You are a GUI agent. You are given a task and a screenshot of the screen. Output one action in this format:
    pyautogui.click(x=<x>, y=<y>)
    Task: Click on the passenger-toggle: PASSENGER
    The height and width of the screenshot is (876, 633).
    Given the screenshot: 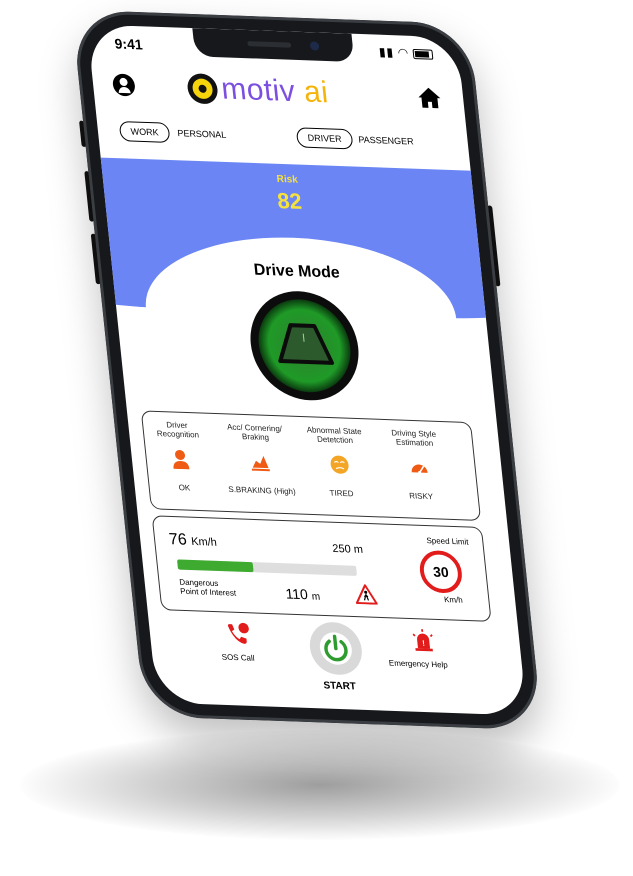 What is the action you would take?
    pyautogui.click(x=385, y=140)
    